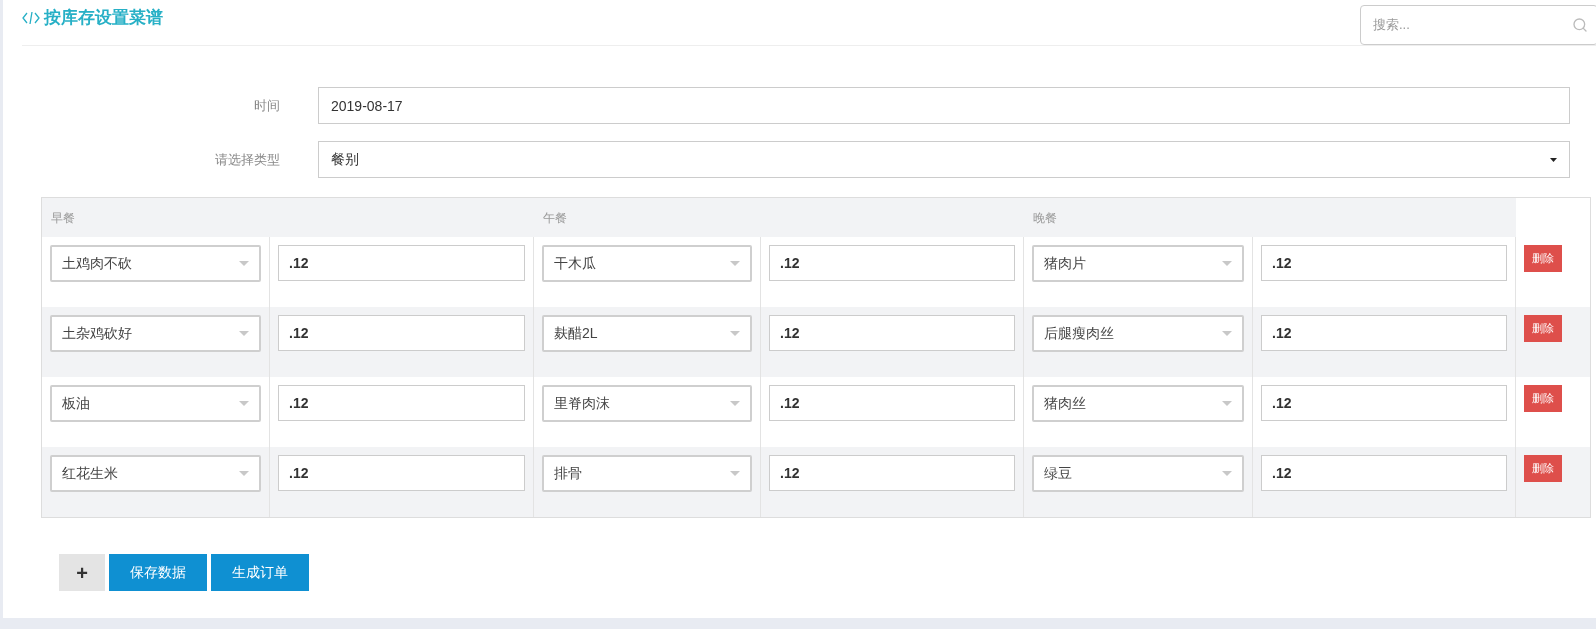 The width and height of the screenshot is (1596, 629). I want to click on dish-select: 排骨, so click(647, 473).